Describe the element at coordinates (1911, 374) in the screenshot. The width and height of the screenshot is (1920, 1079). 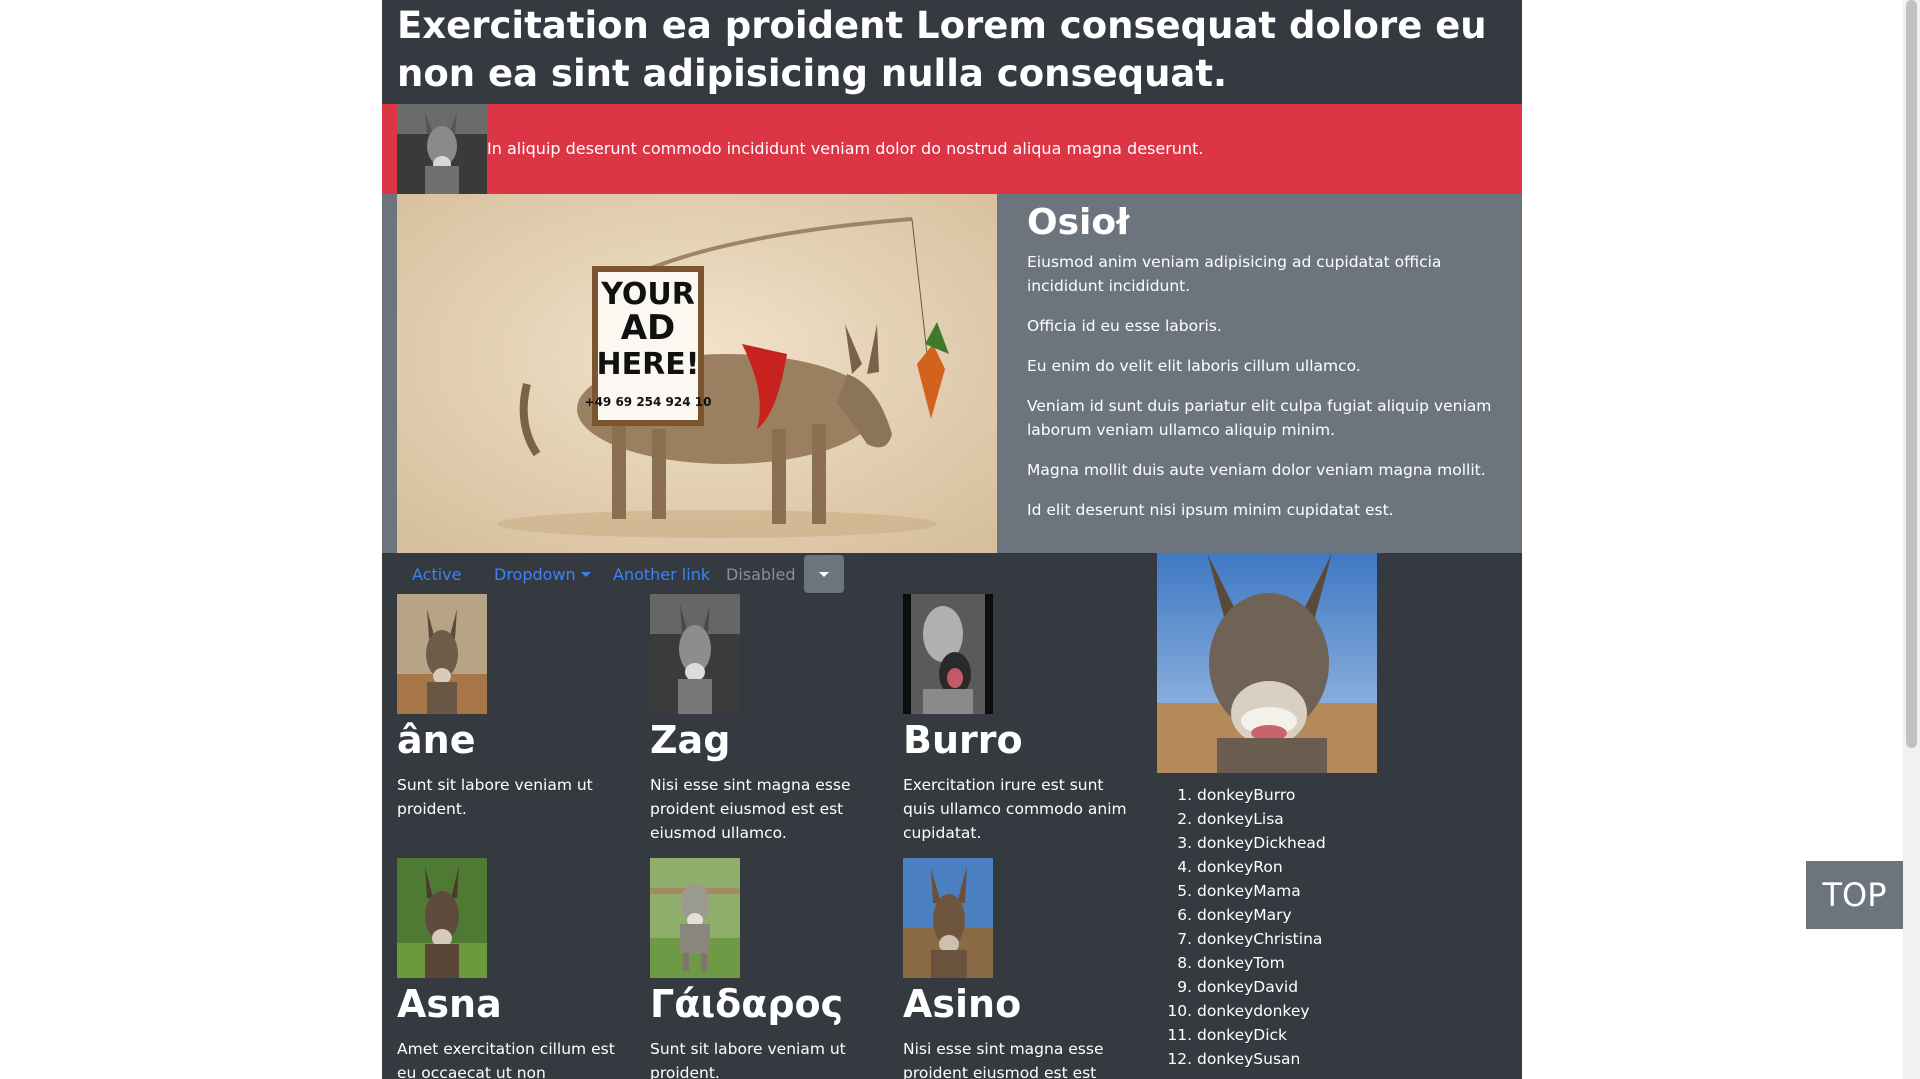
I see `scrollbar-thumb` at that location.